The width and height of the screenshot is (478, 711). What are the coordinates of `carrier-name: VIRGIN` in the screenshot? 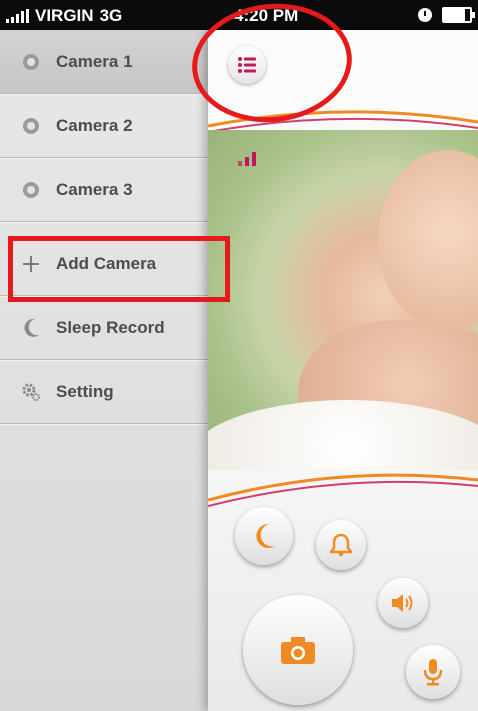 It's located at (64, 15).